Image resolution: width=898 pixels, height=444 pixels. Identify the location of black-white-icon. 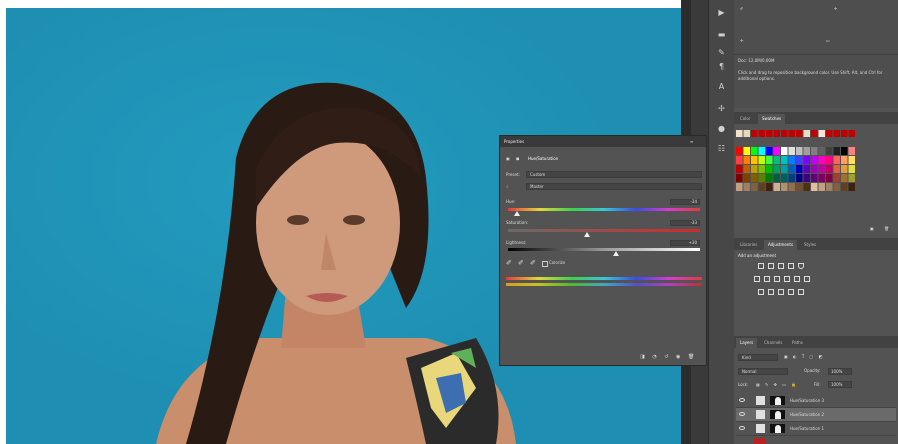
(777, 279).